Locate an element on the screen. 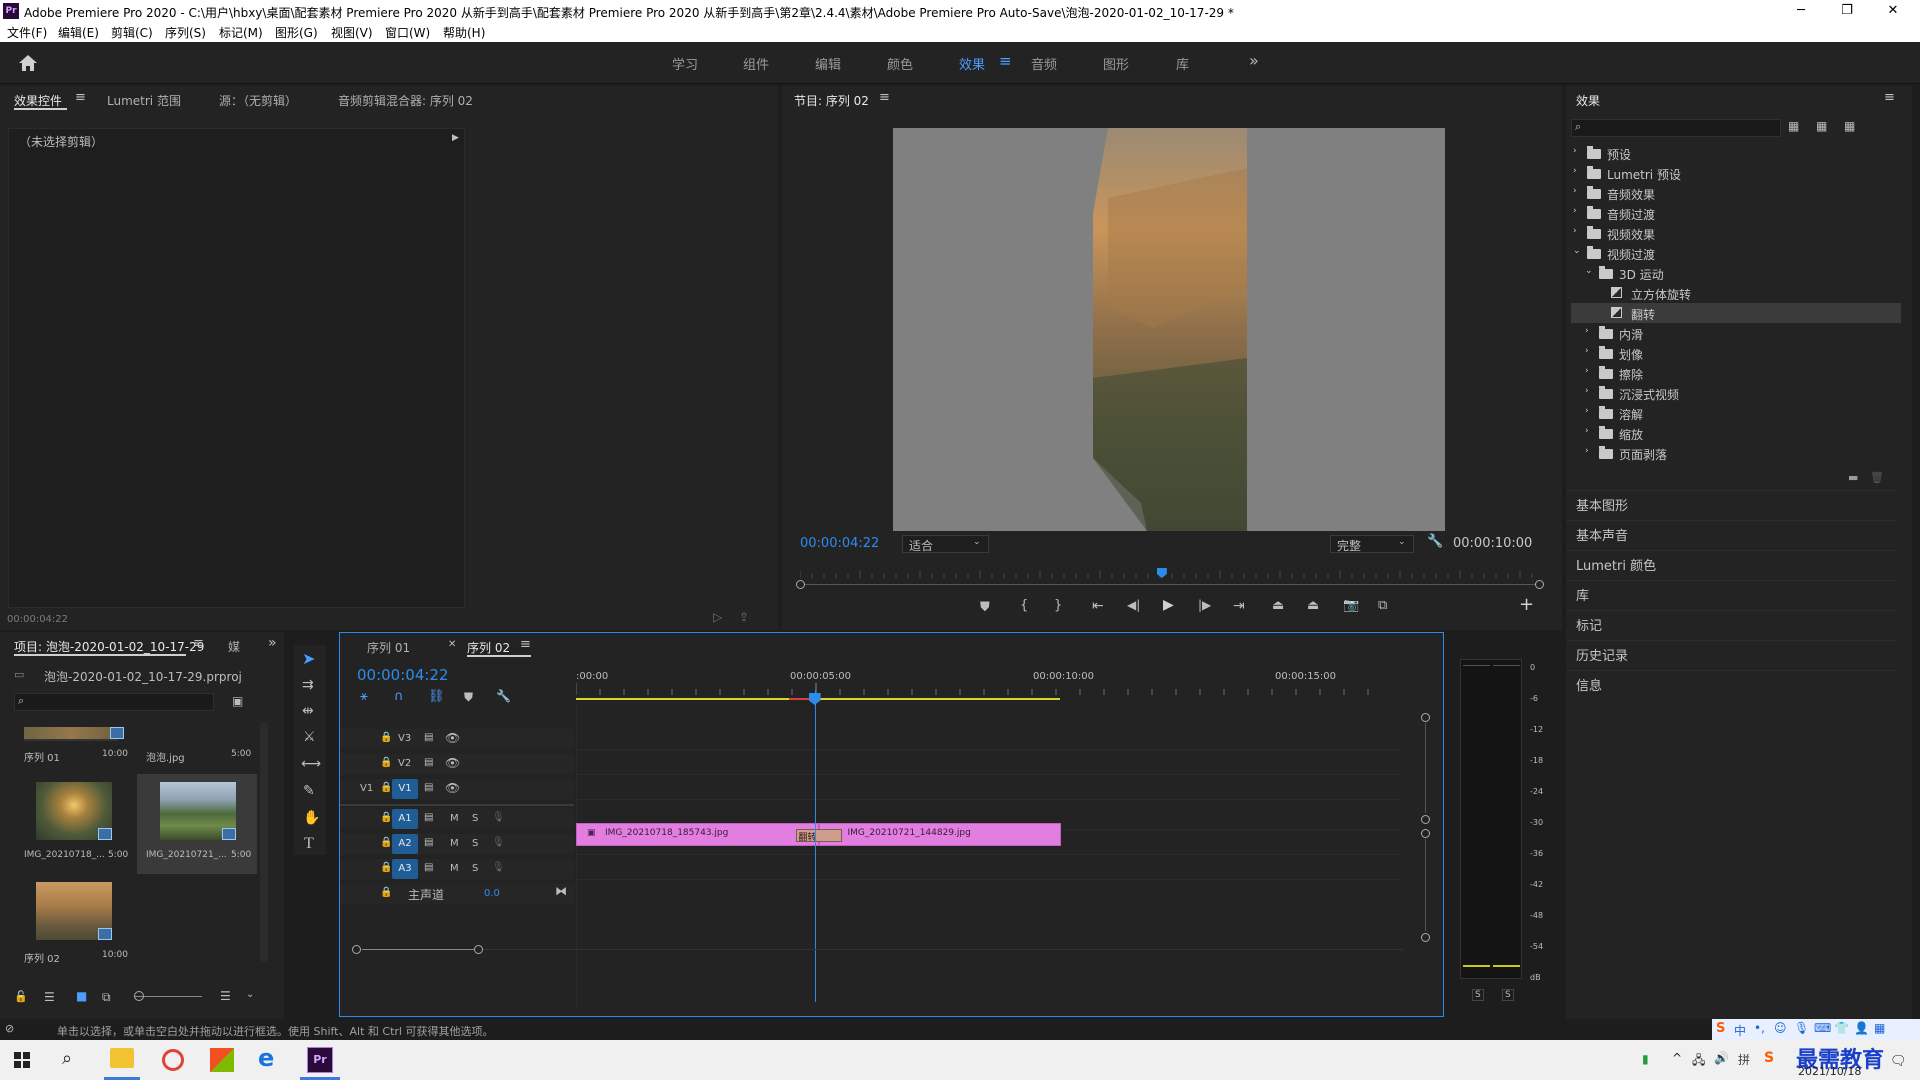 This screenshot has width=1920, height=1080. close-button: ✕ is located at coordinates (1893, 11).